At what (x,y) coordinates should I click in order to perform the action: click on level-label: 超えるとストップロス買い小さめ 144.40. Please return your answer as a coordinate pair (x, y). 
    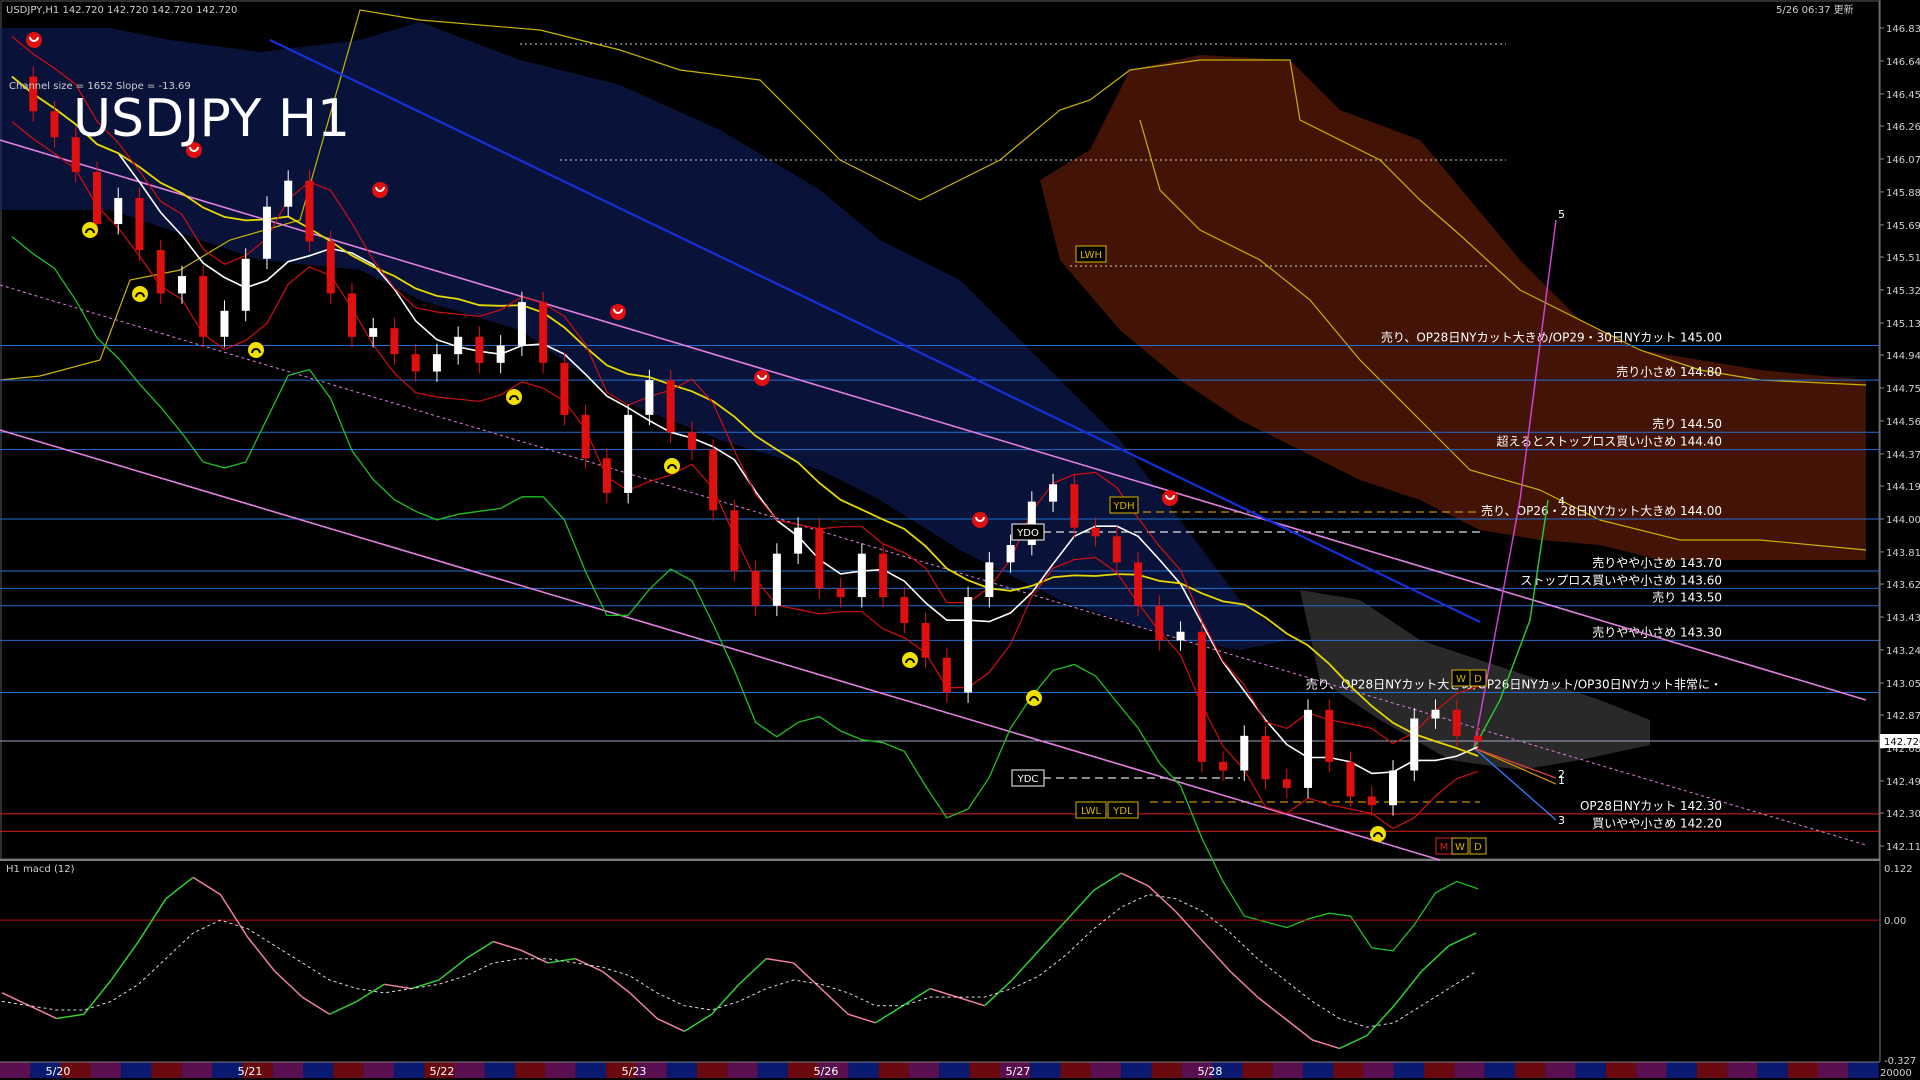
    Looking at the image, I should click on (1609, 441).